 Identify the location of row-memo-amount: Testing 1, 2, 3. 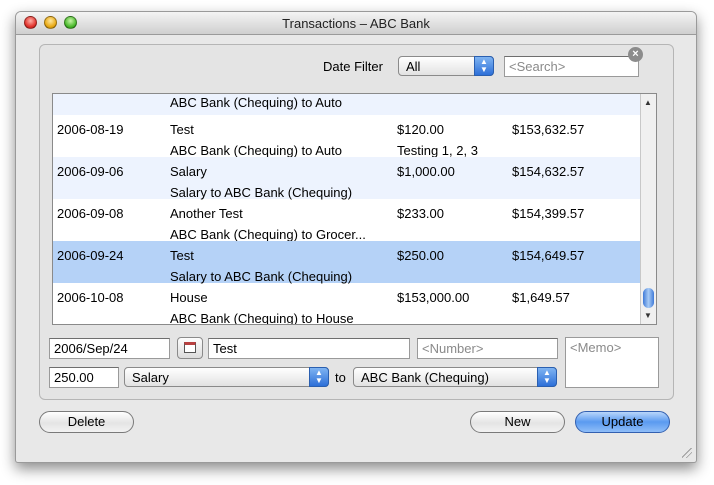
(437, 150).